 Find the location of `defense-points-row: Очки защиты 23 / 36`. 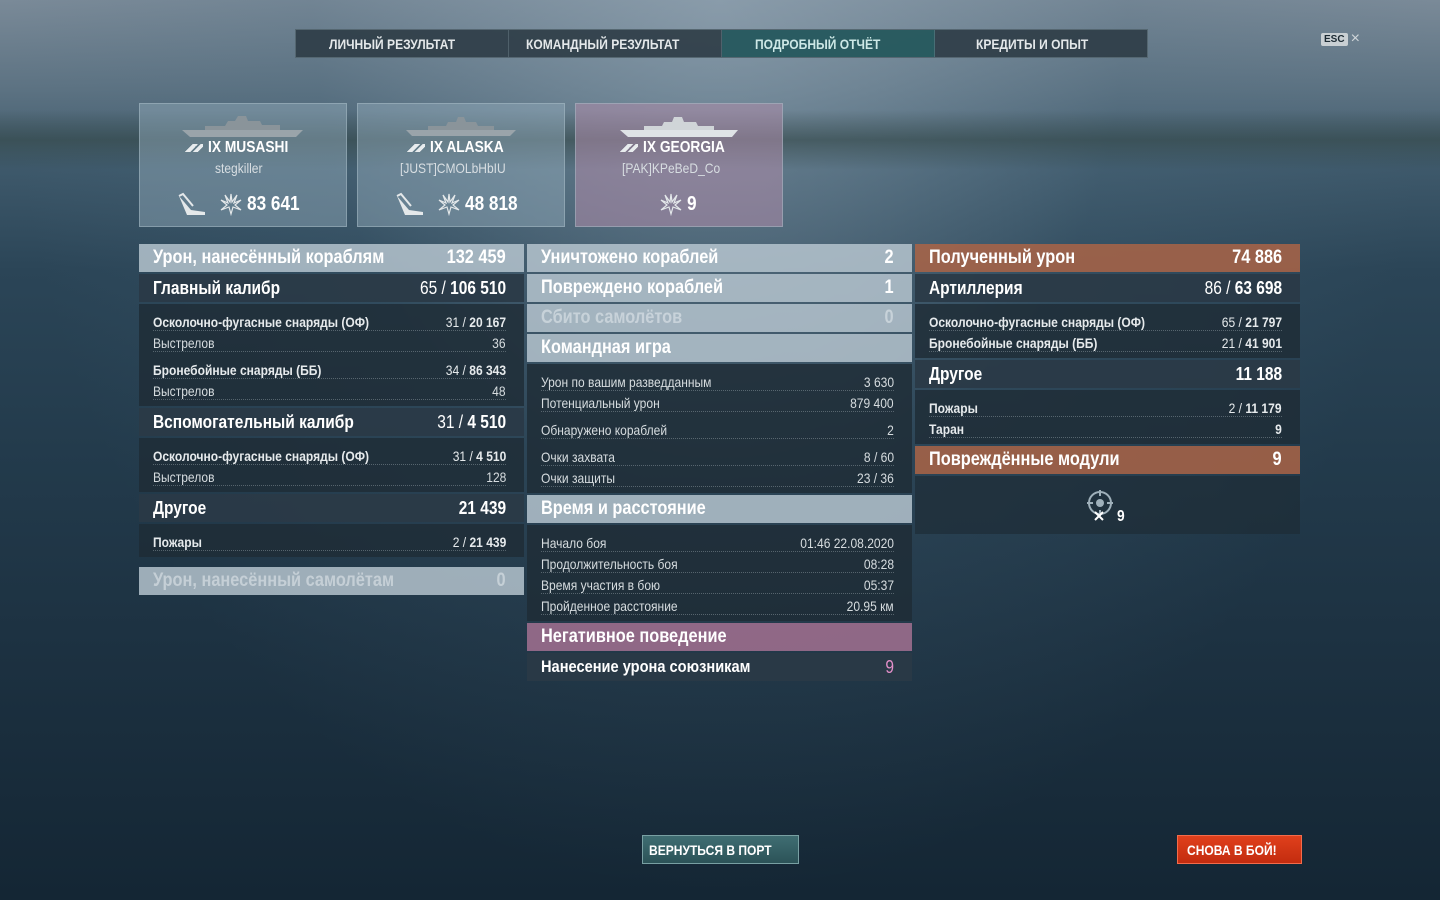

defense-points-row: Очки защиты 23 / 36 is located at coordinates (717, 476).